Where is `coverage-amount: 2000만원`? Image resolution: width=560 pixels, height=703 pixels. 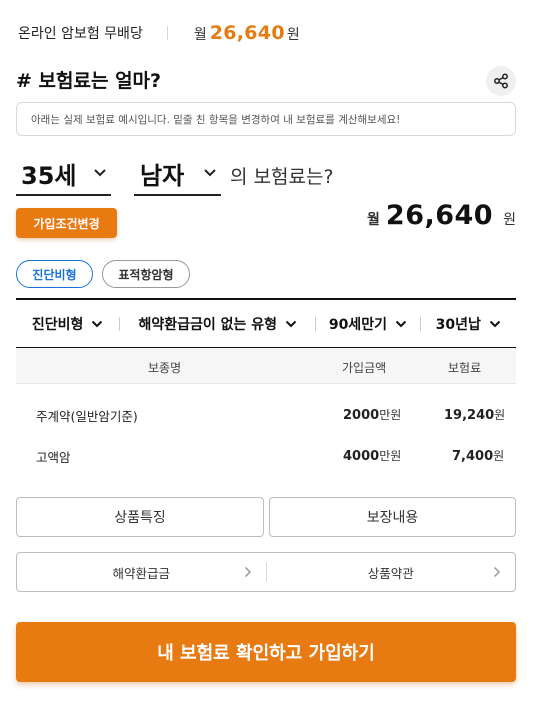 coverage-amount: 2000만원 is located at coordinates (372, 414).